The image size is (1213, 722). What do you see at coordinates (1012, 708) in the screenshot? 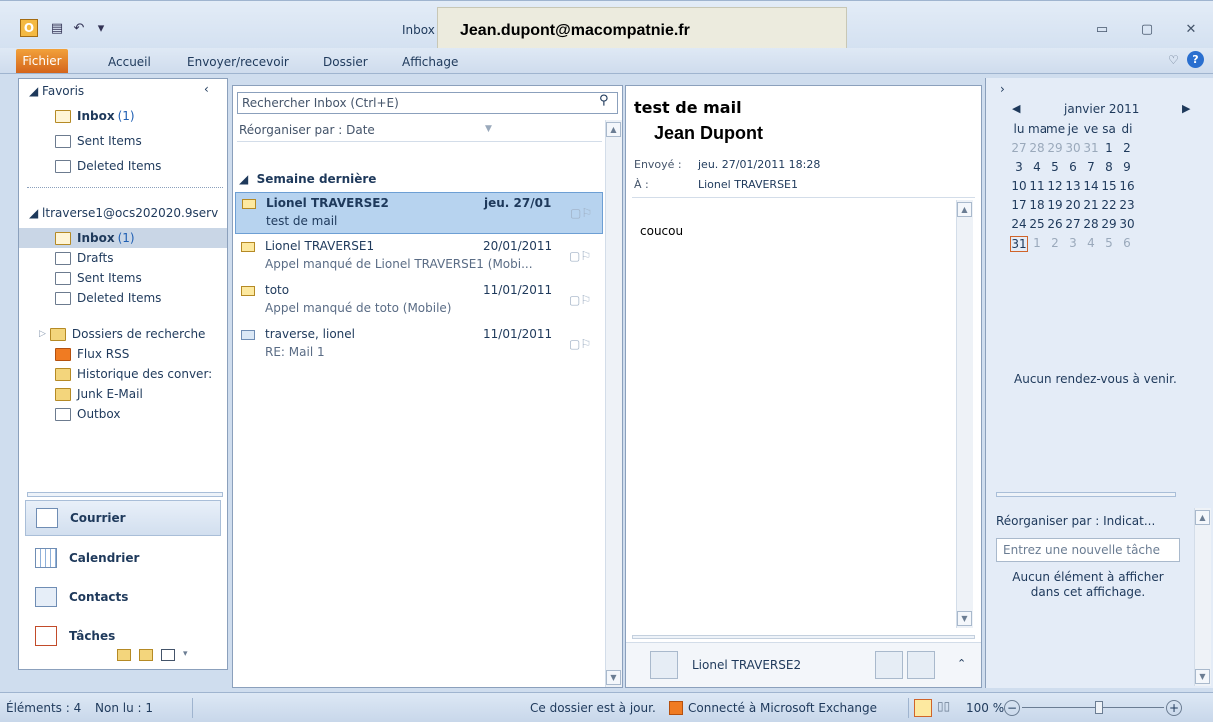
I see `zoom-out-icon: −` at bounding box center [1012, 708].